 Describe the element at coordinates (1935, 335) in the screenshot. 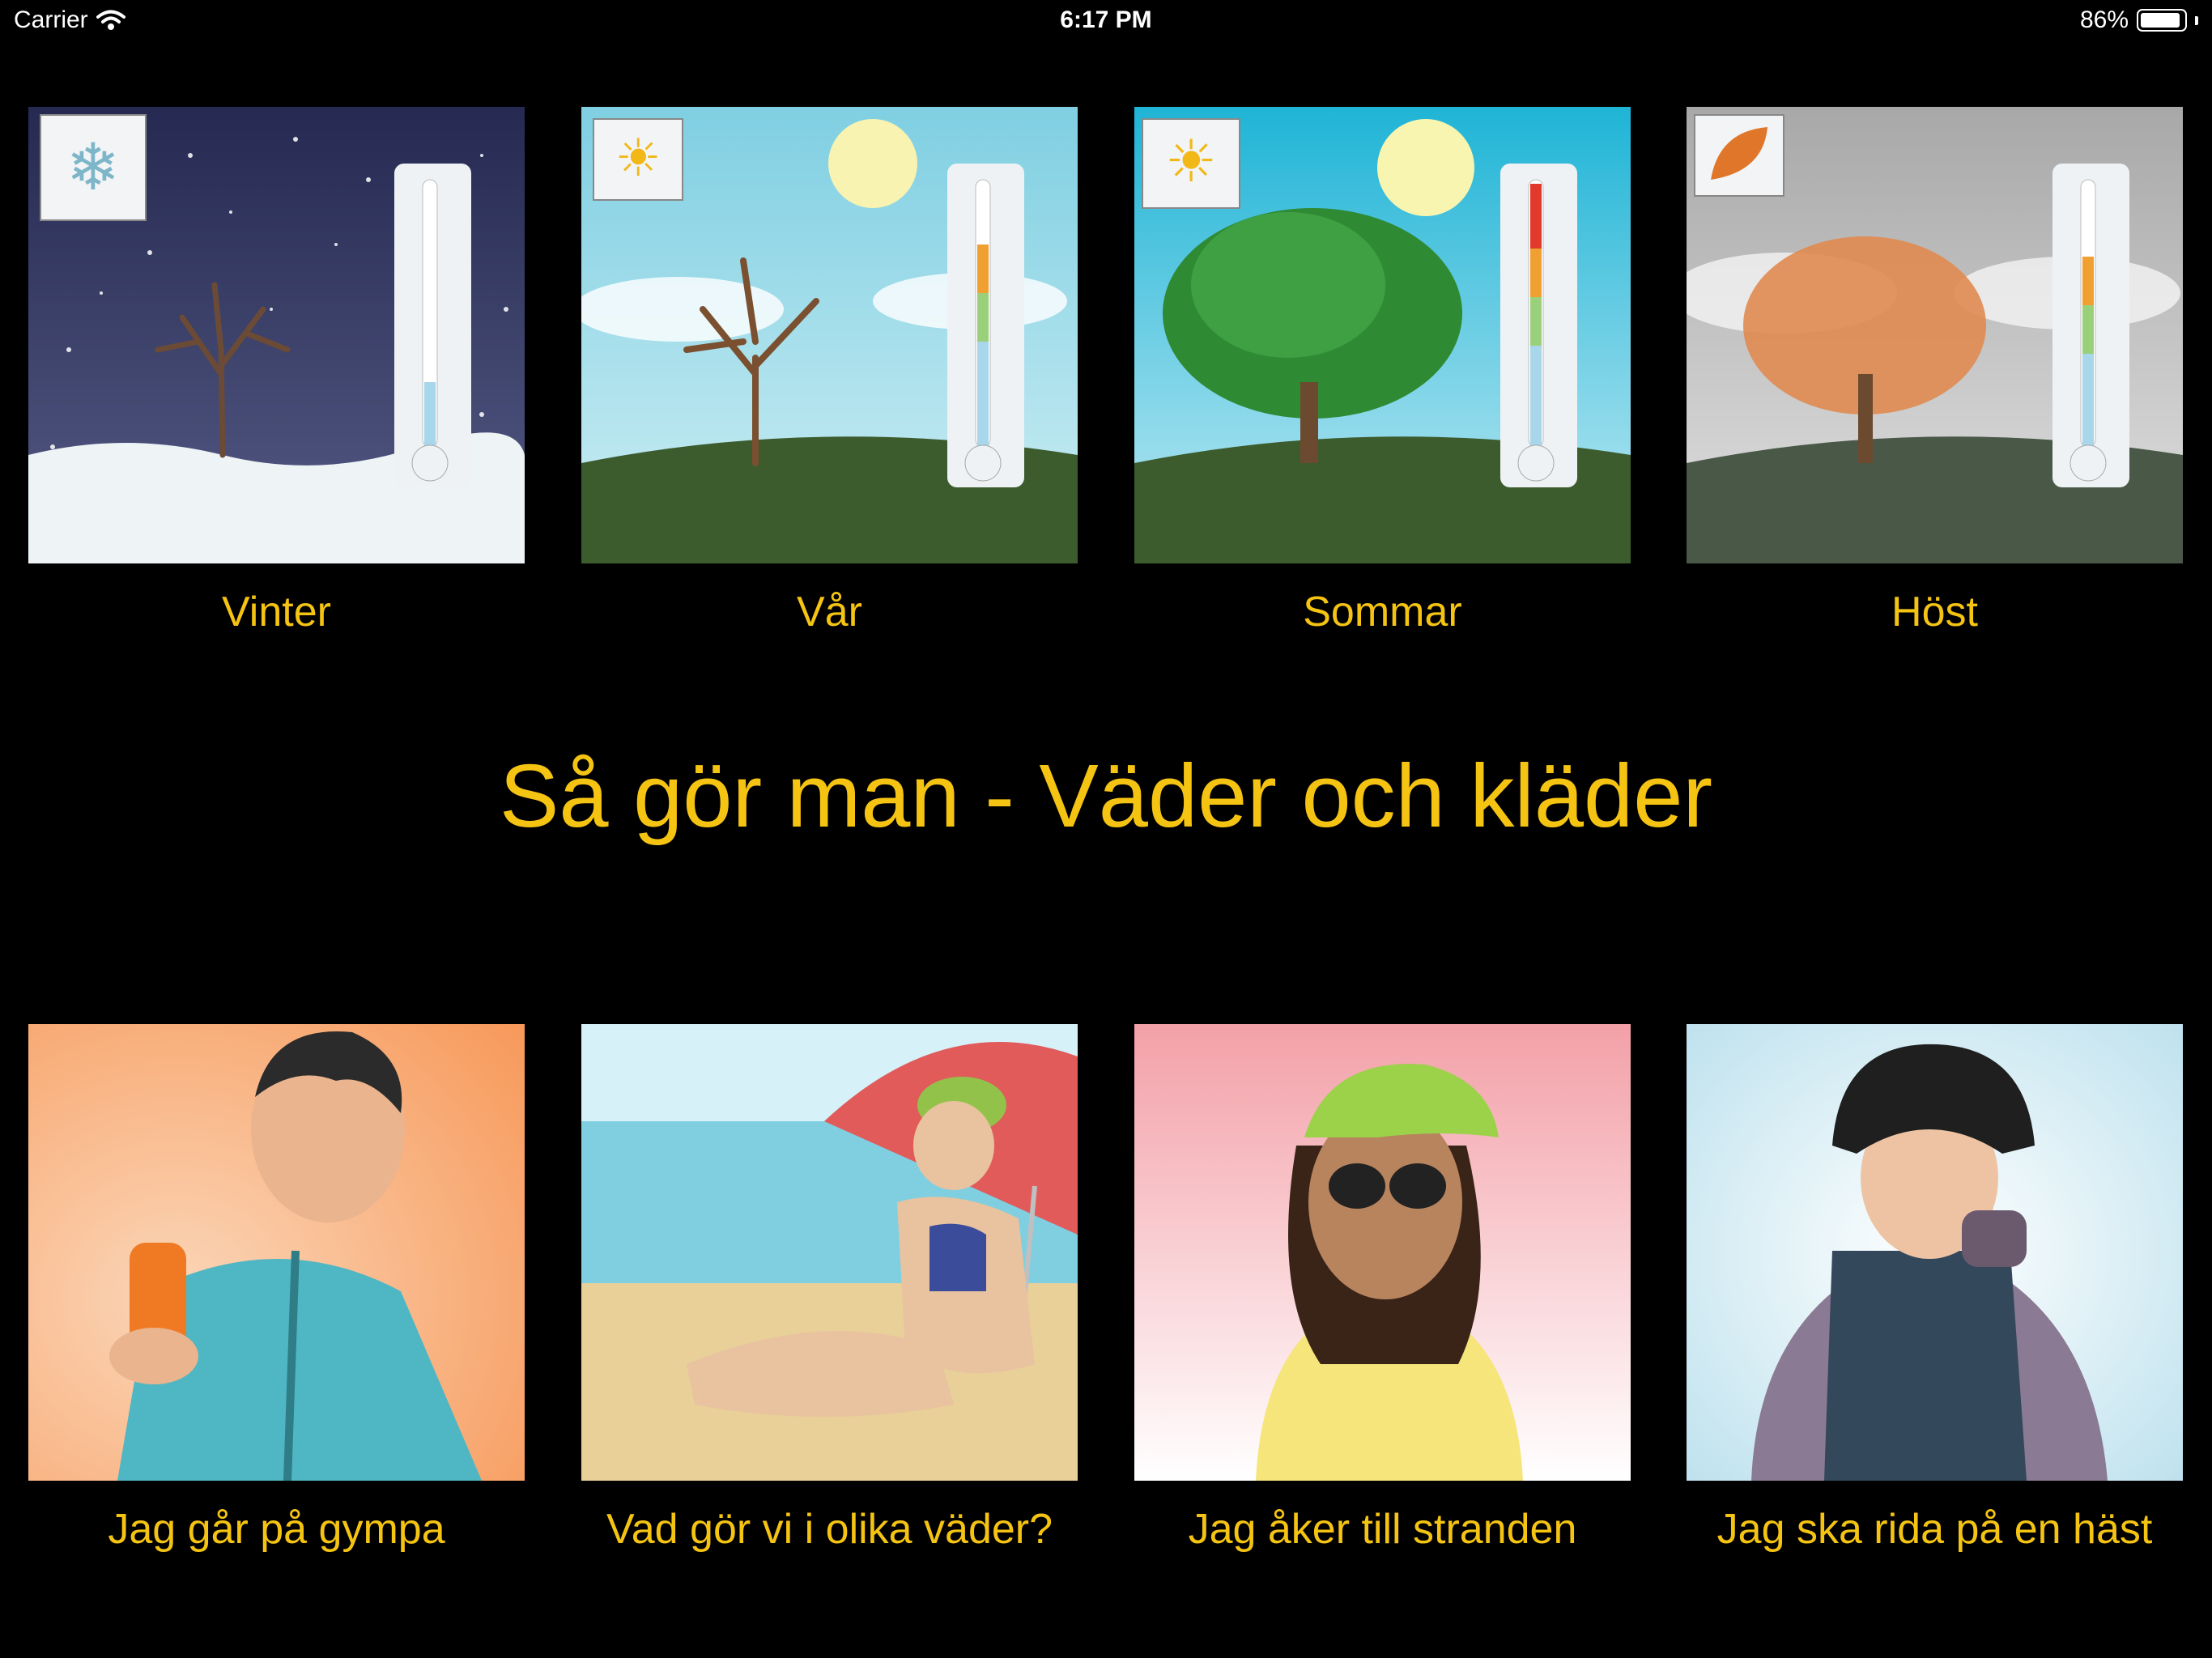

I see `autumn-scene-image` at that location.